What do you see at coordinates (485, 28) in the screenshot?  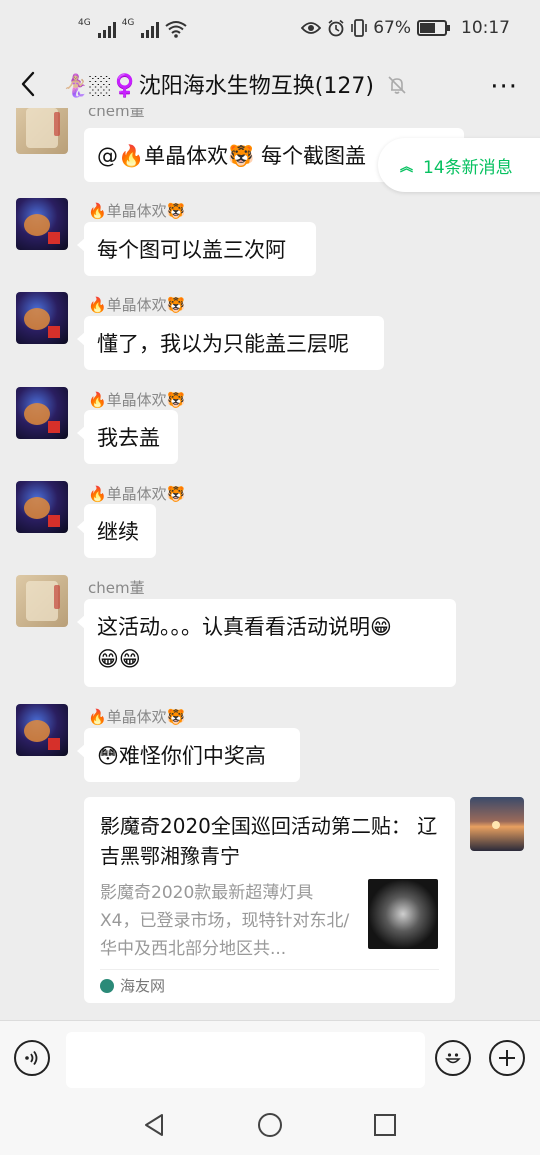 I see `clock: 10:17` at bounding box center [485, 28].